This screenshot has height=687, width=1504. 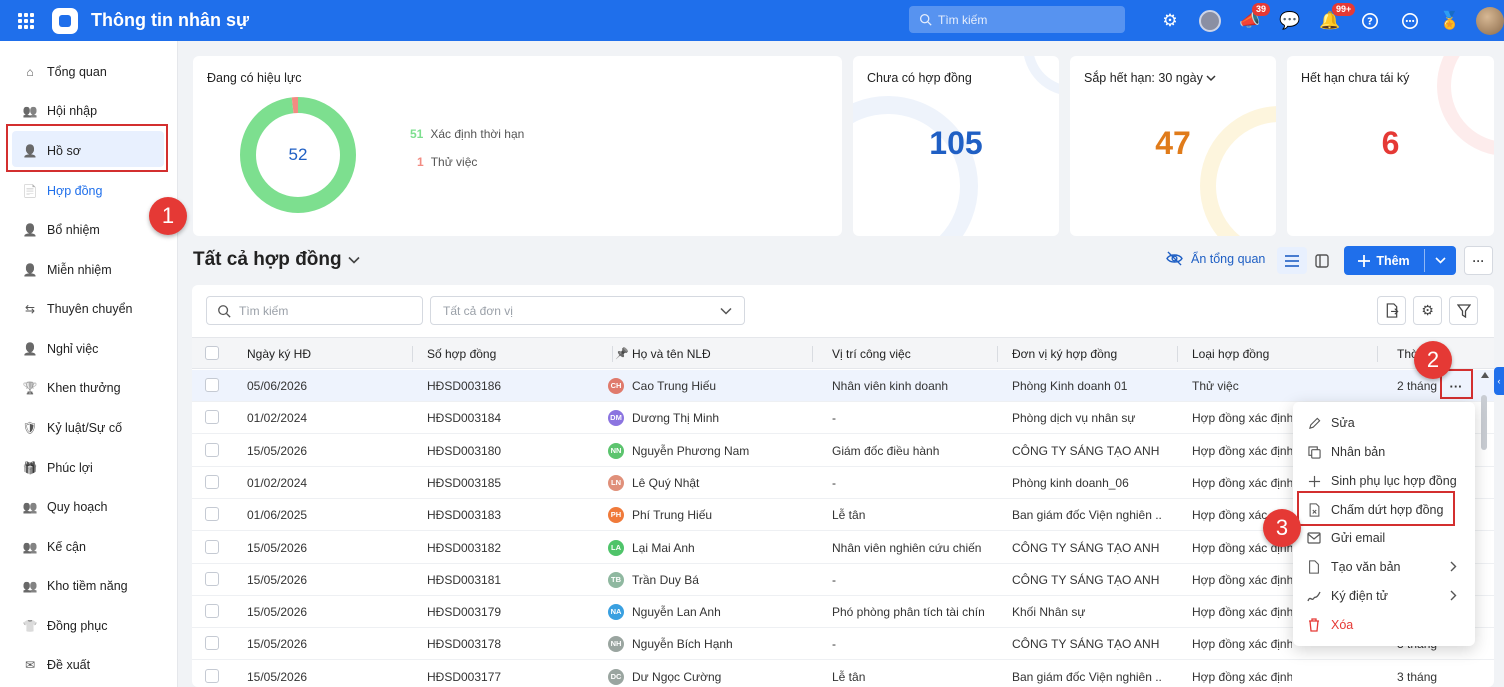 What do you see at coordinates (56, 665) in the screenshot?
I see `sidebar-item-15: ✉ Đề xuất` at bounding box center [56, 665].